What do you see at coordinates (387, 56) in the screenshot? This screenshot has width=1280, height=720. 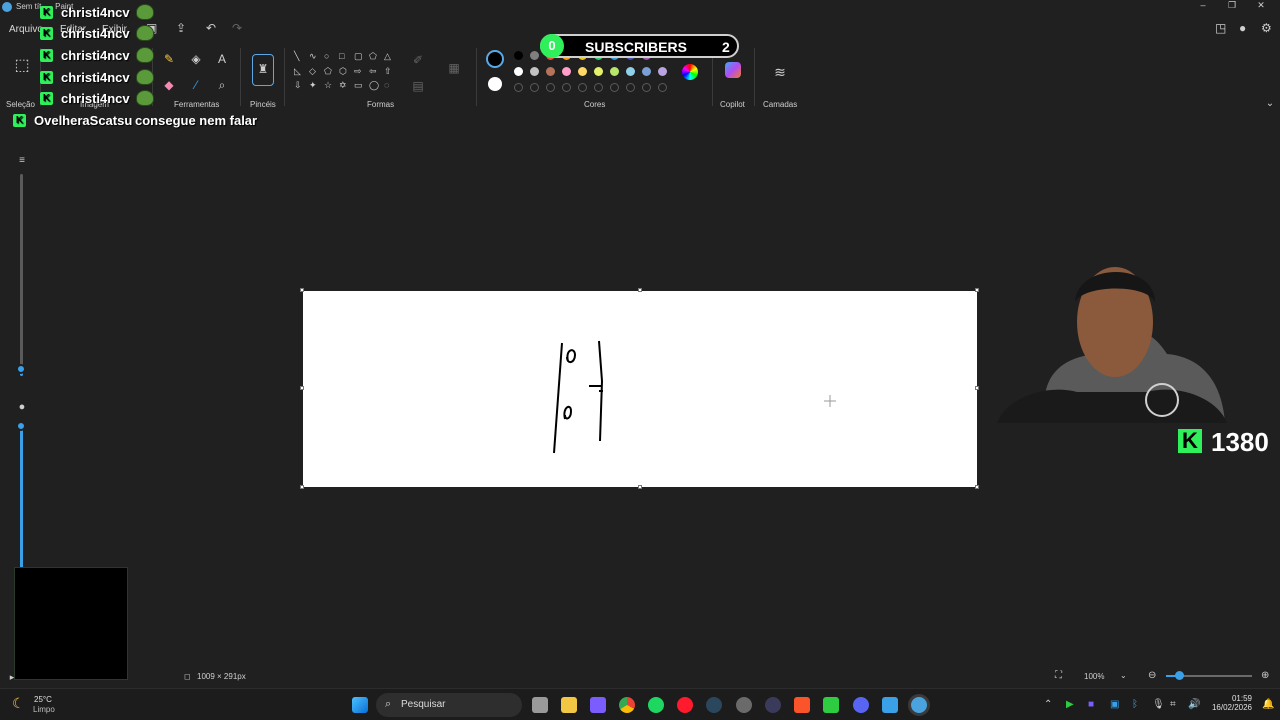 I see `triangle-shape-icon: △` at bounding box center [387, 56].